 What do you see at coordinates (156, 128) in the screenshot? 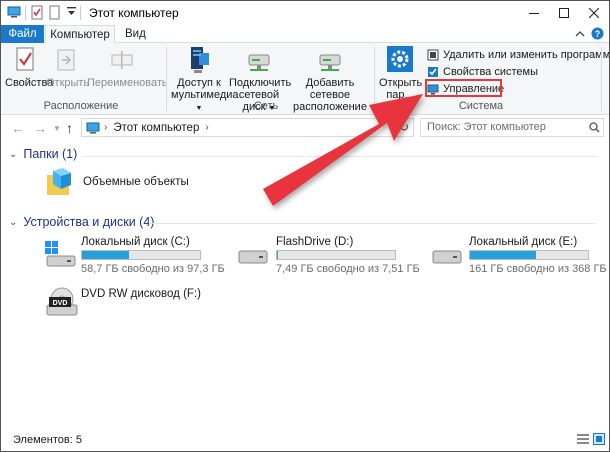
I see `breadcrumb: Этот компьютер` at bounding box center [156, 128].